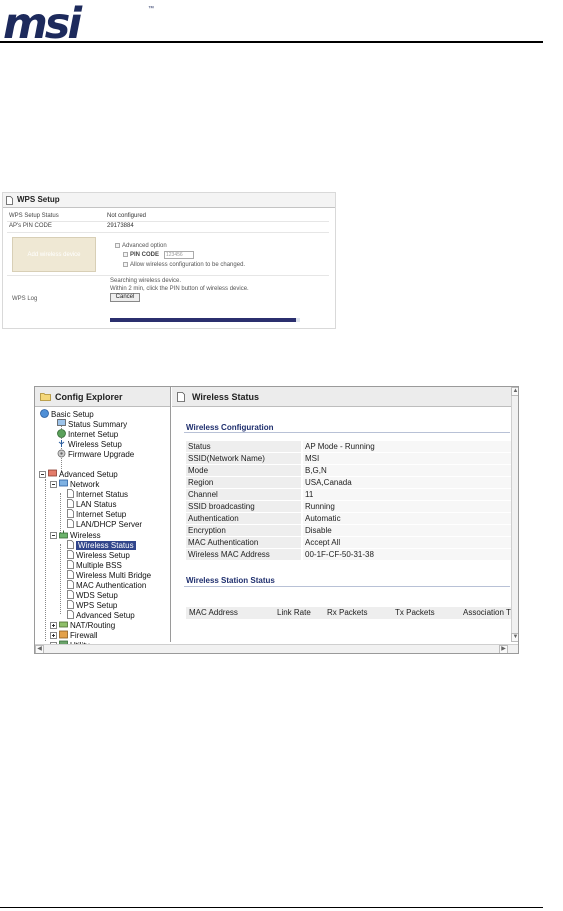 The width and height of the screenshot is (563, 911). Describe the element at coordinates (101, 545) in the screenshot. I see `tree-wireless-status: Wireless Status` at that location.